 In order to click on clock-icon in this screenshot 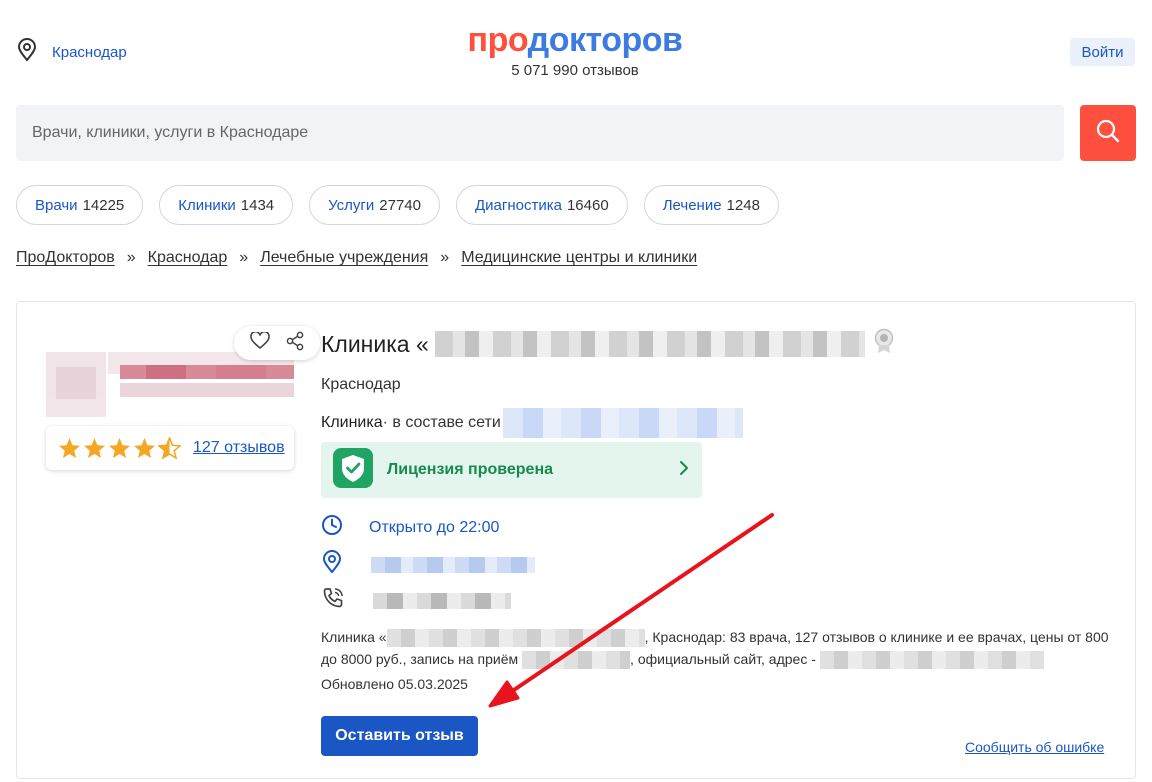, I will do `click(332, 527)`.